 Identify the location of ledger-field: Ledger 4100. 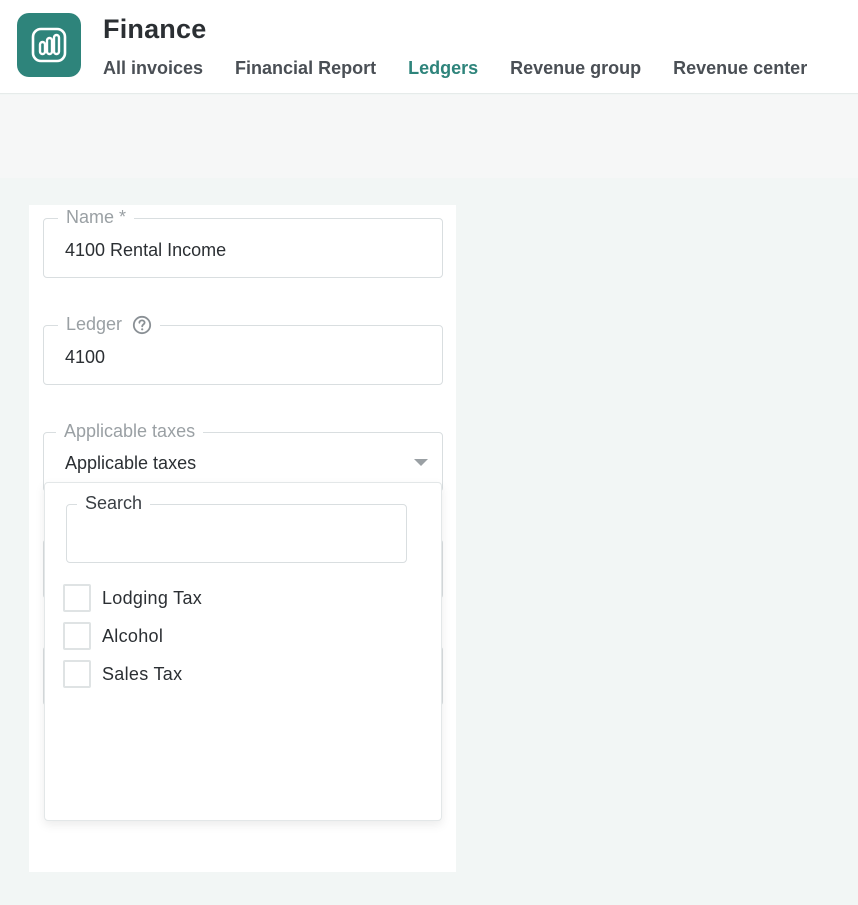
(243, 349).